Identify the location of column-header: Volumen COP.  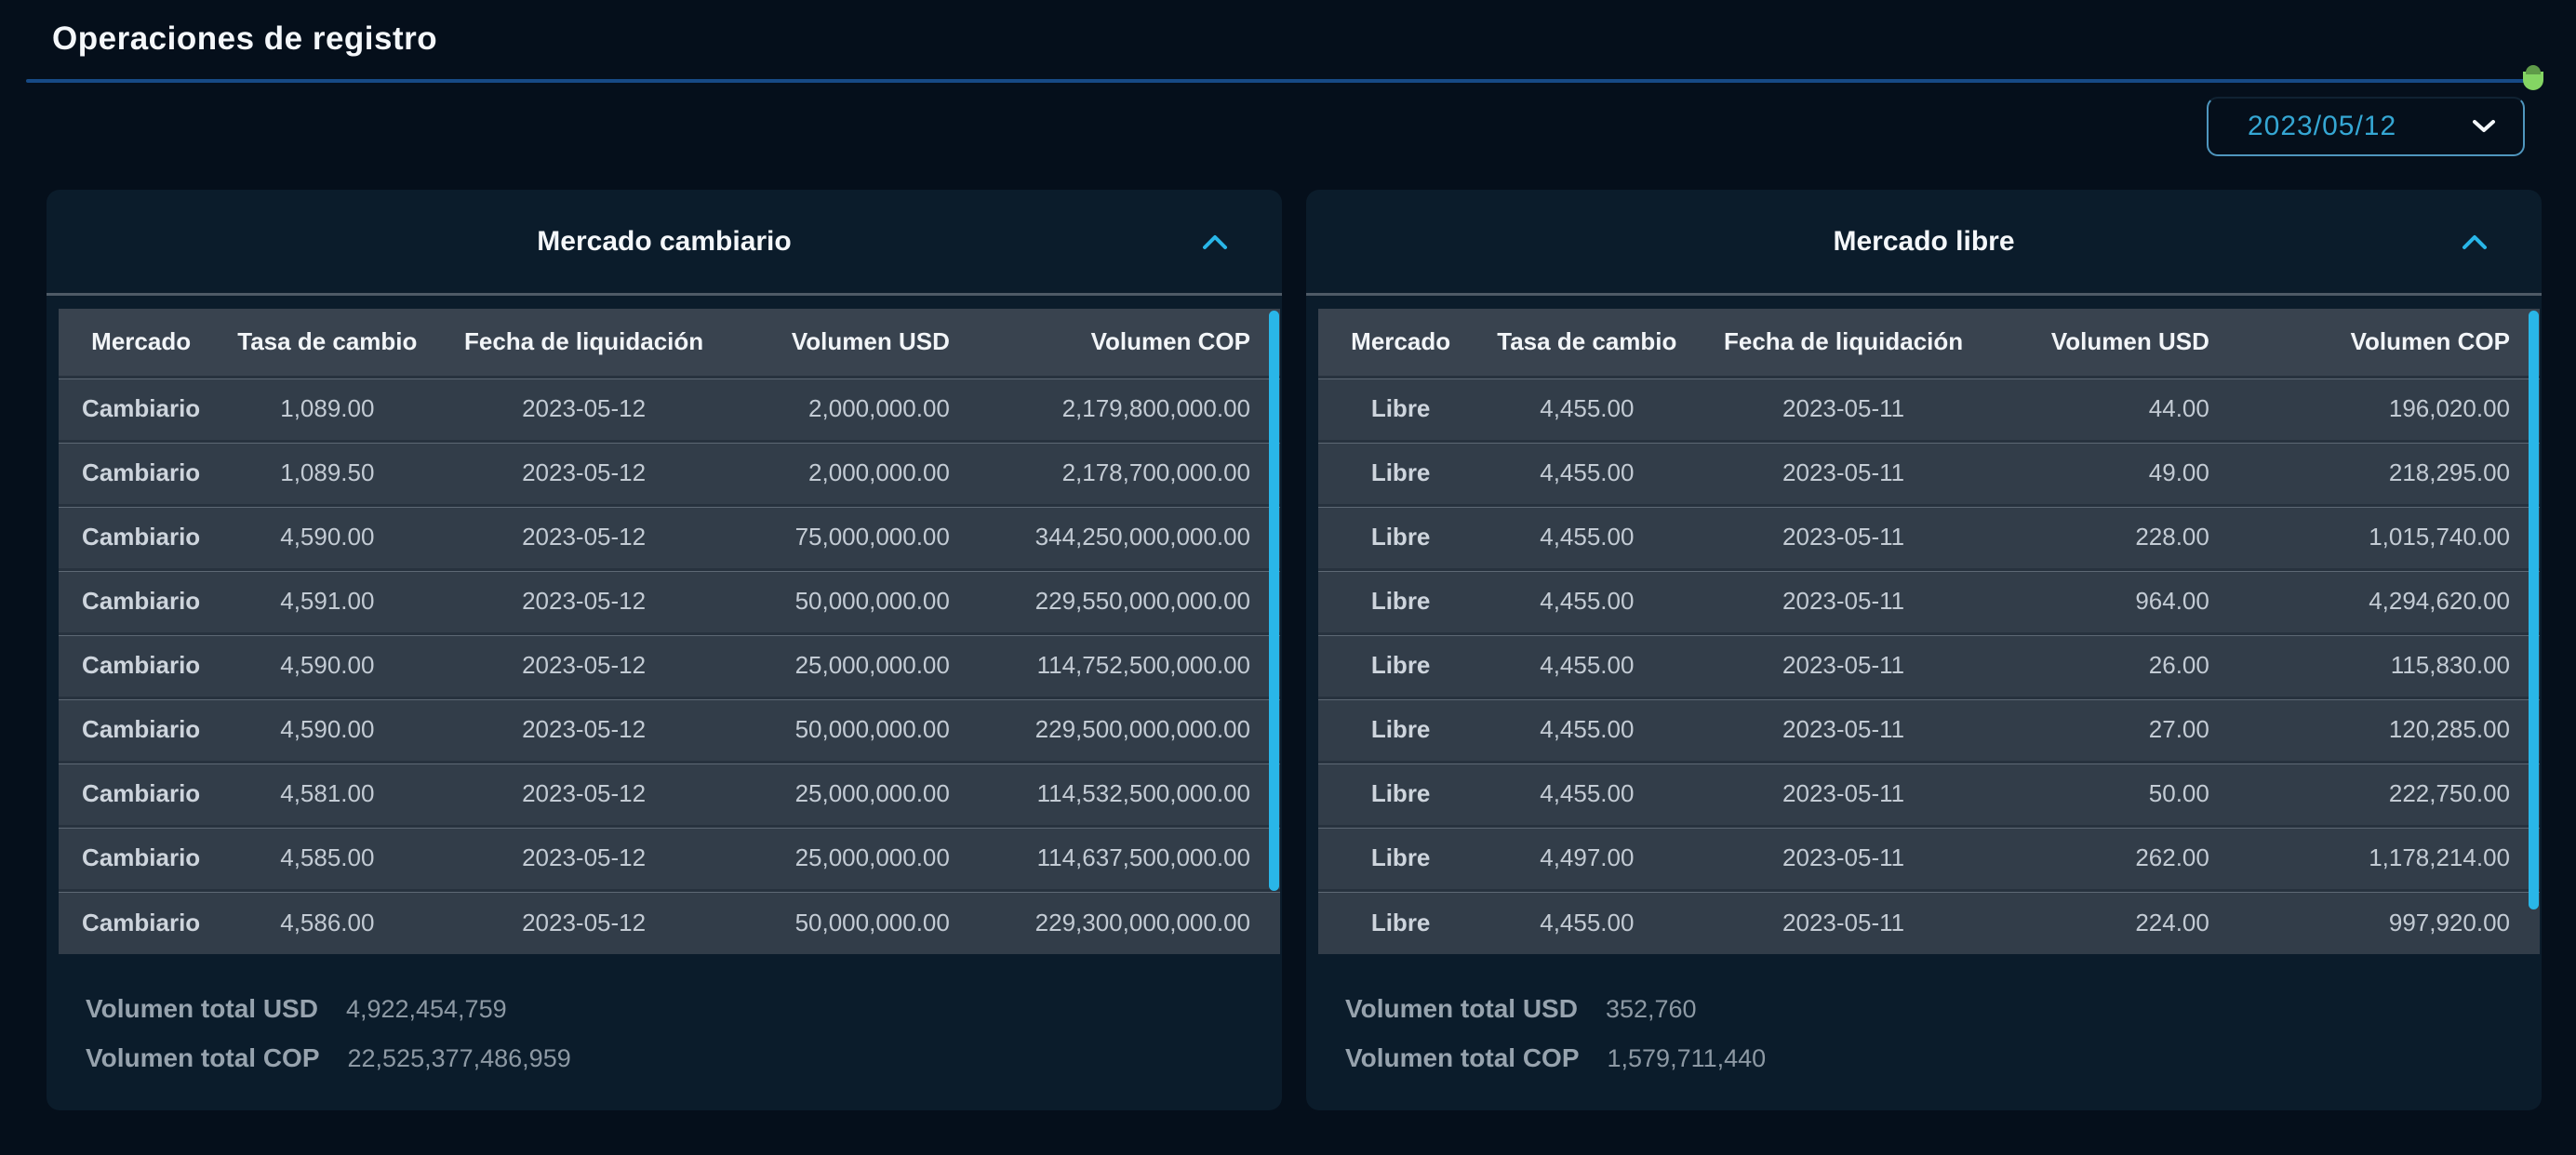
(2393, 343).